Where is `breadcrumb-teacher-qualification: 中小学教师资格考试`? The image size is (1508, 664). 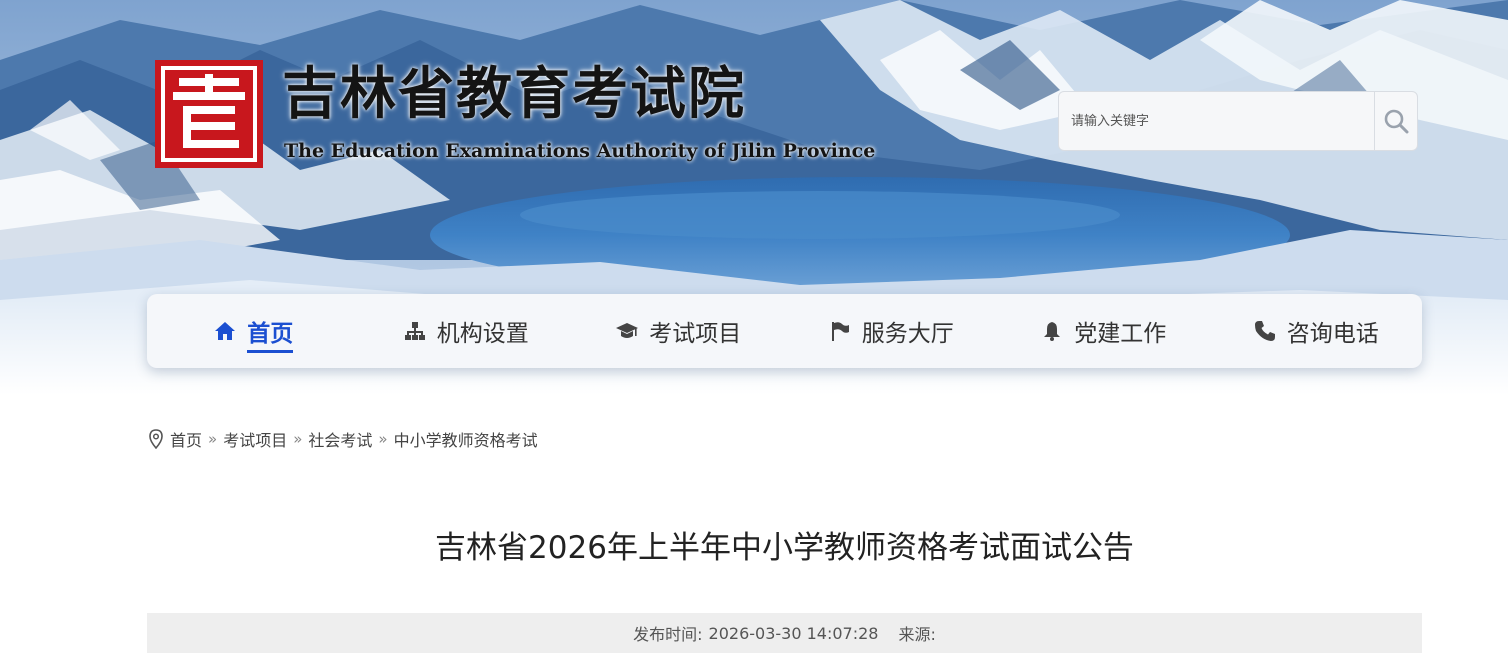
breadcrumb-teacher-qualification: 中小学教师资格考试 is located at coordinates (466, 439).